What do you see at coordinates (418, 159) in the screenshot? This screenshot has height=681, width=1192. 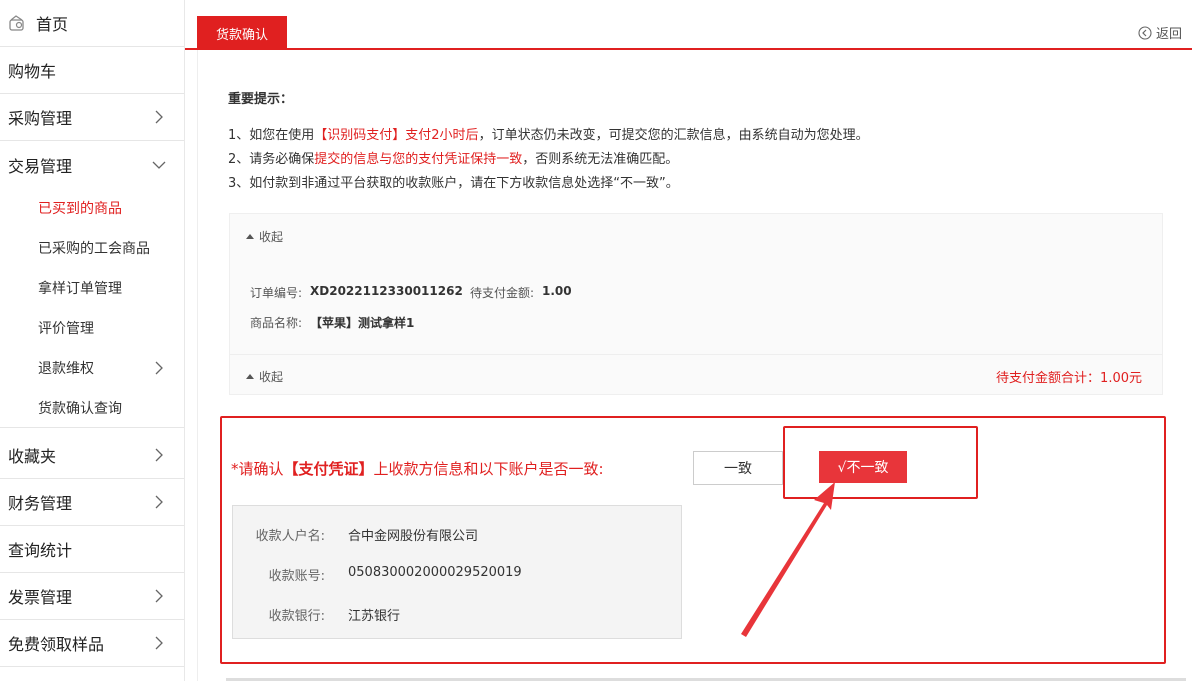 I see `notice-highlight: 提交的信息与您的支付凭证保持一致` at bounding box center [418, 159].